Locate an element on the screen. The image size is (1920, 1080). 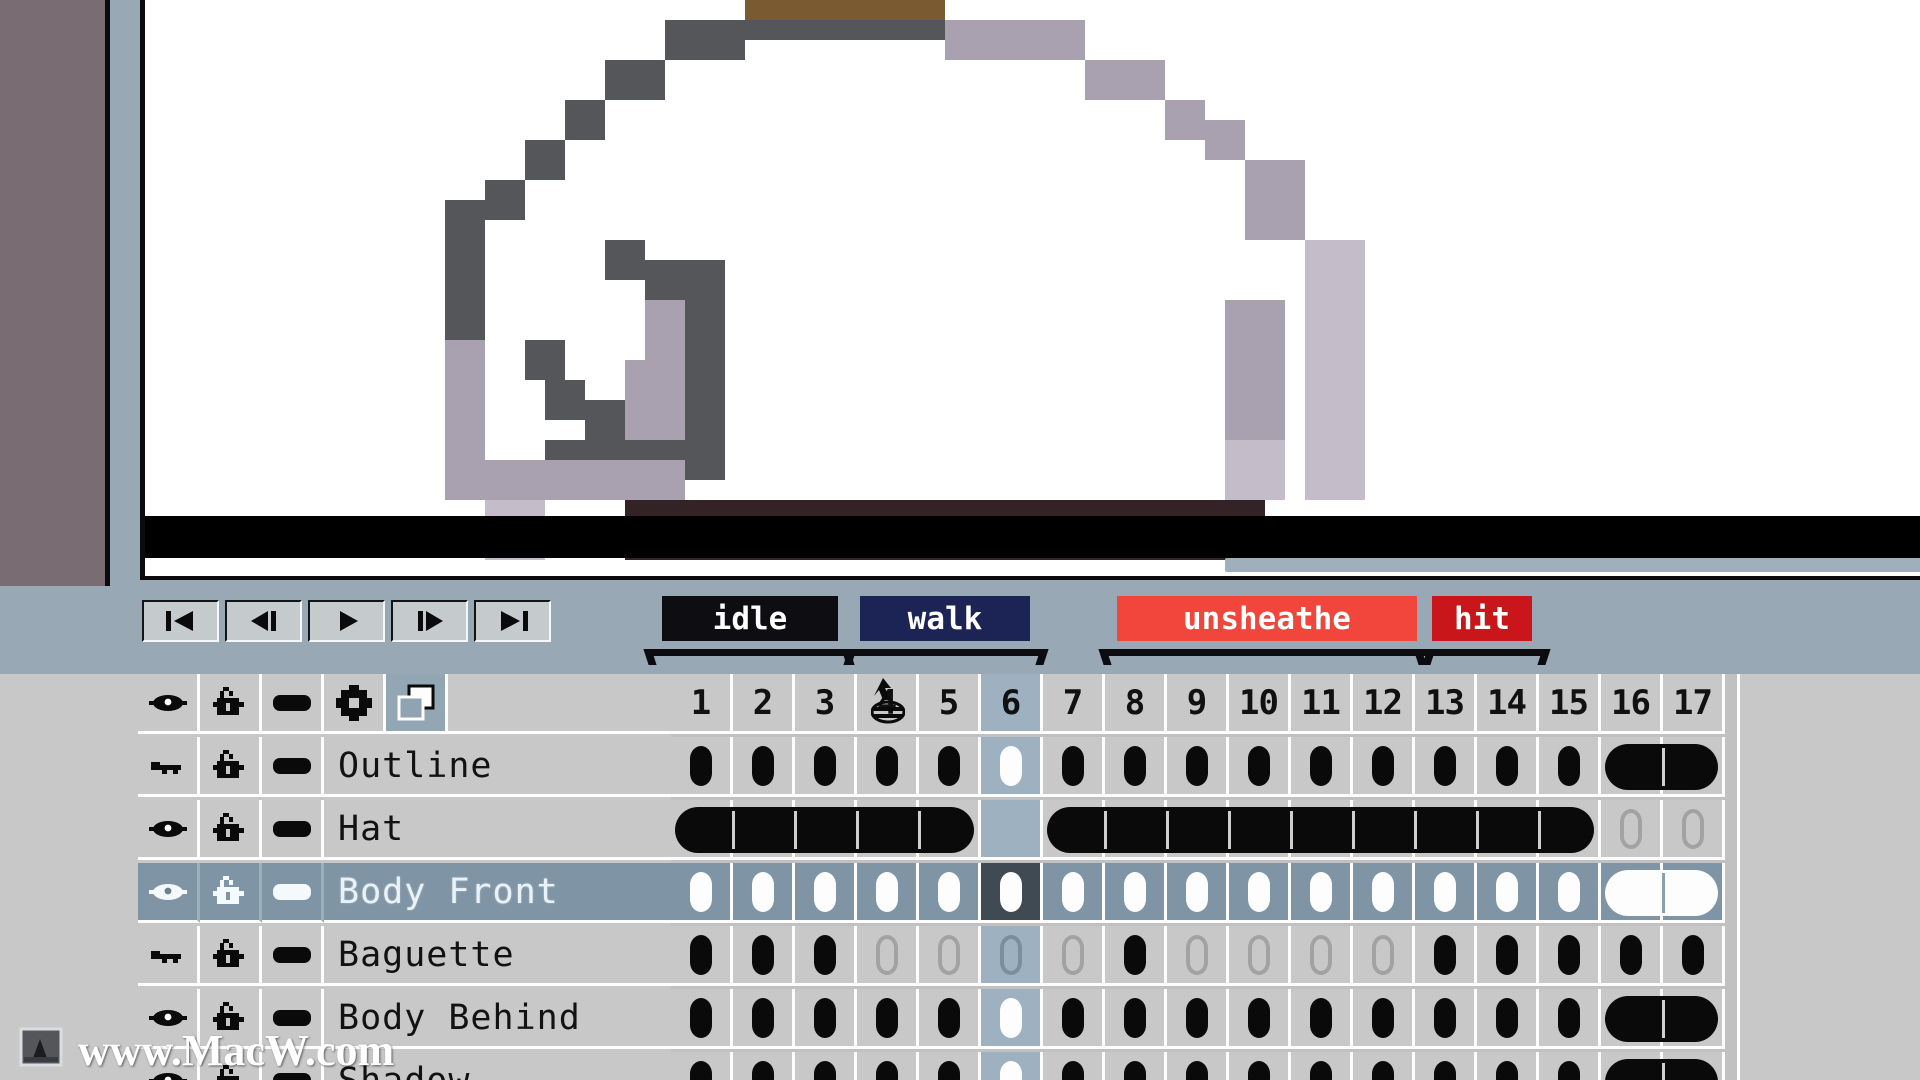
frame-number-cell: 6 is located at coordinates (1012, 704).